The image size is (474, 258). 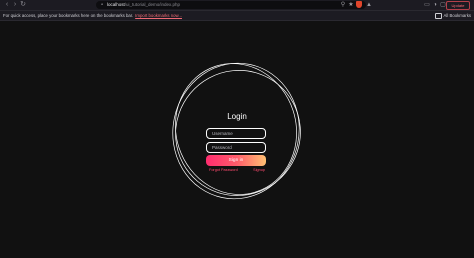 I want to click on all-bookmarks-label: All Bookmarks, so click(x=457, y=15).